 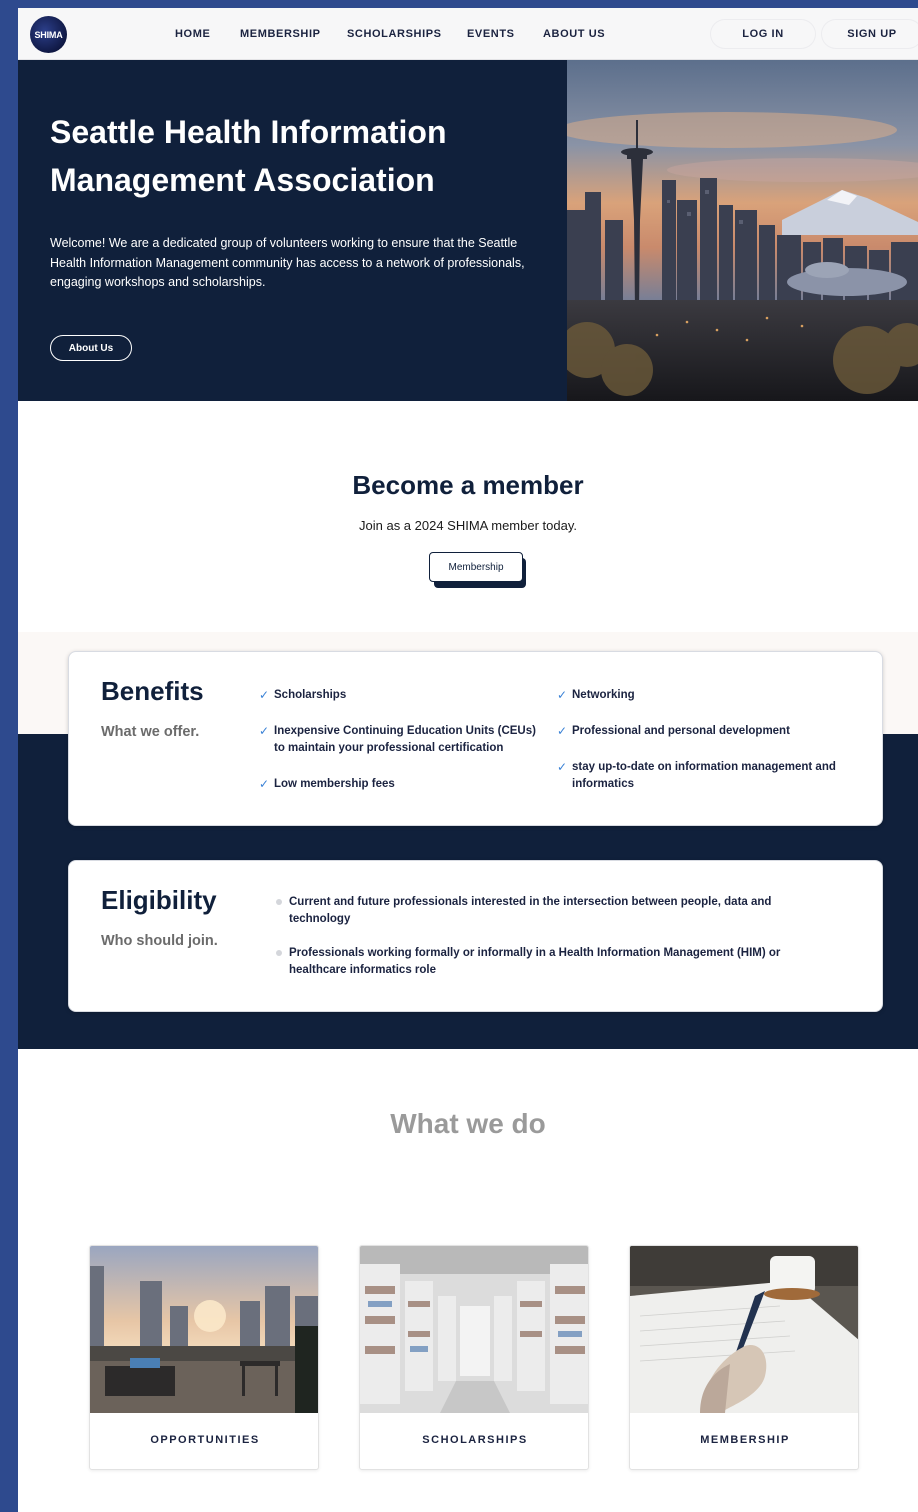 I want to click on opportunities-tile: OPPORTUNITIES, so click(x=204, y=1357).